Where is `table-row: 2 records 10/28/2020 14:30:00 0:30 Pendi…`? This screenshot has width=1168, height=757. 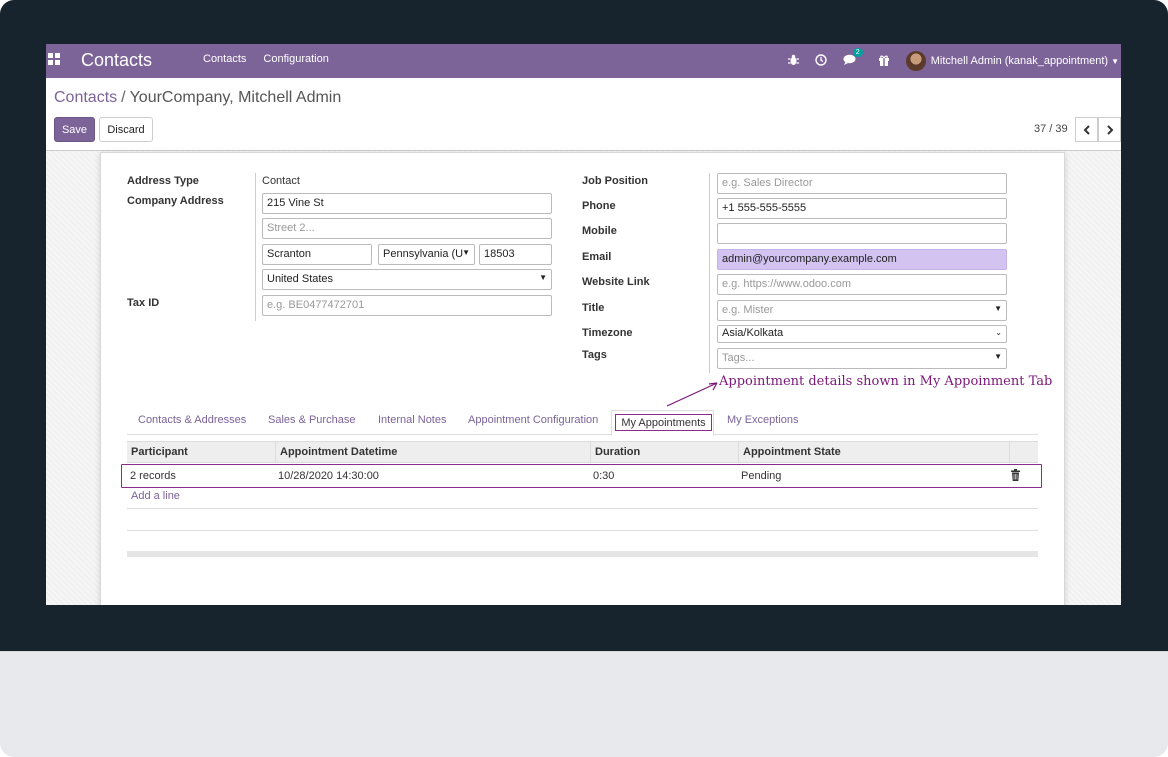
table-row: 2 records 10/28/2020 14:30:00 0:30 Pendi… is located at coordinates (581, 476).